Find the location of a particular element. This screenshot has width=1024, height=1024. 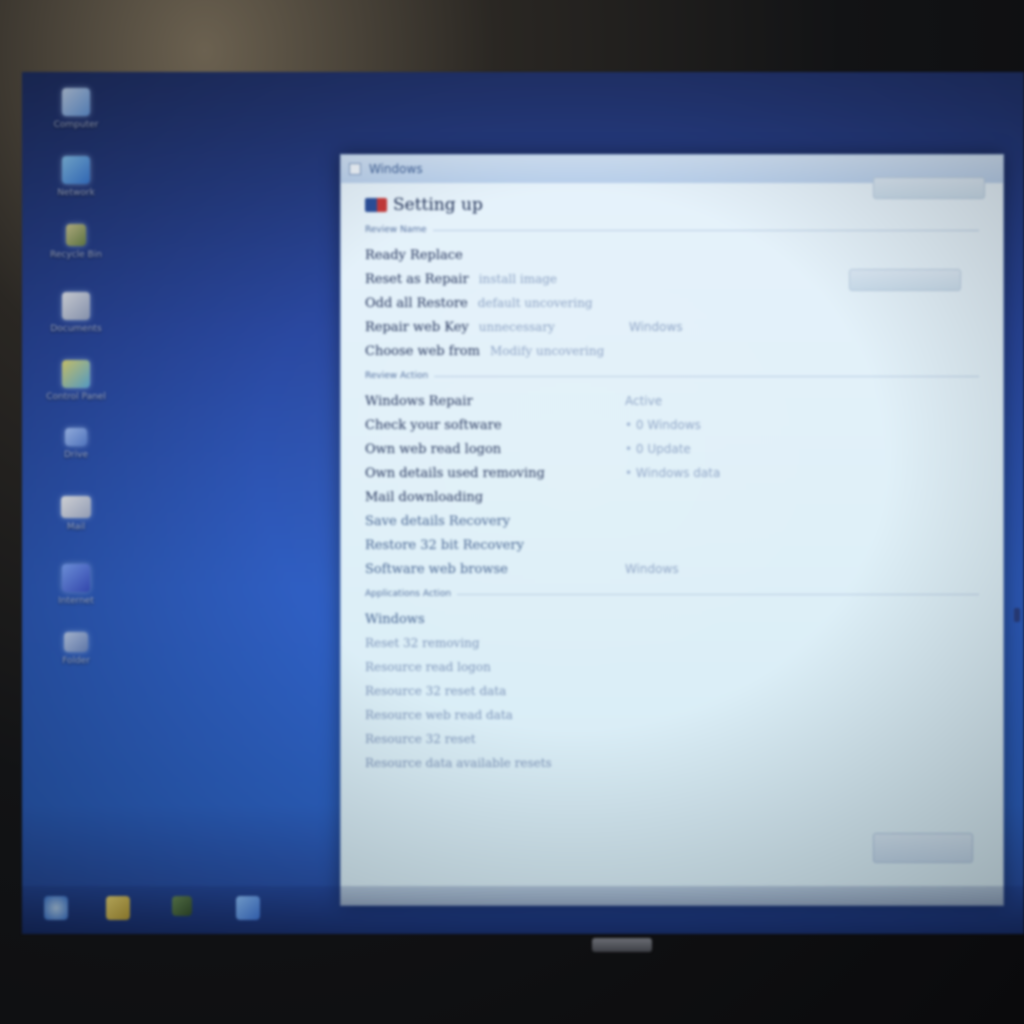

section-header-action: Review Action is located at coordinates (675, 279).